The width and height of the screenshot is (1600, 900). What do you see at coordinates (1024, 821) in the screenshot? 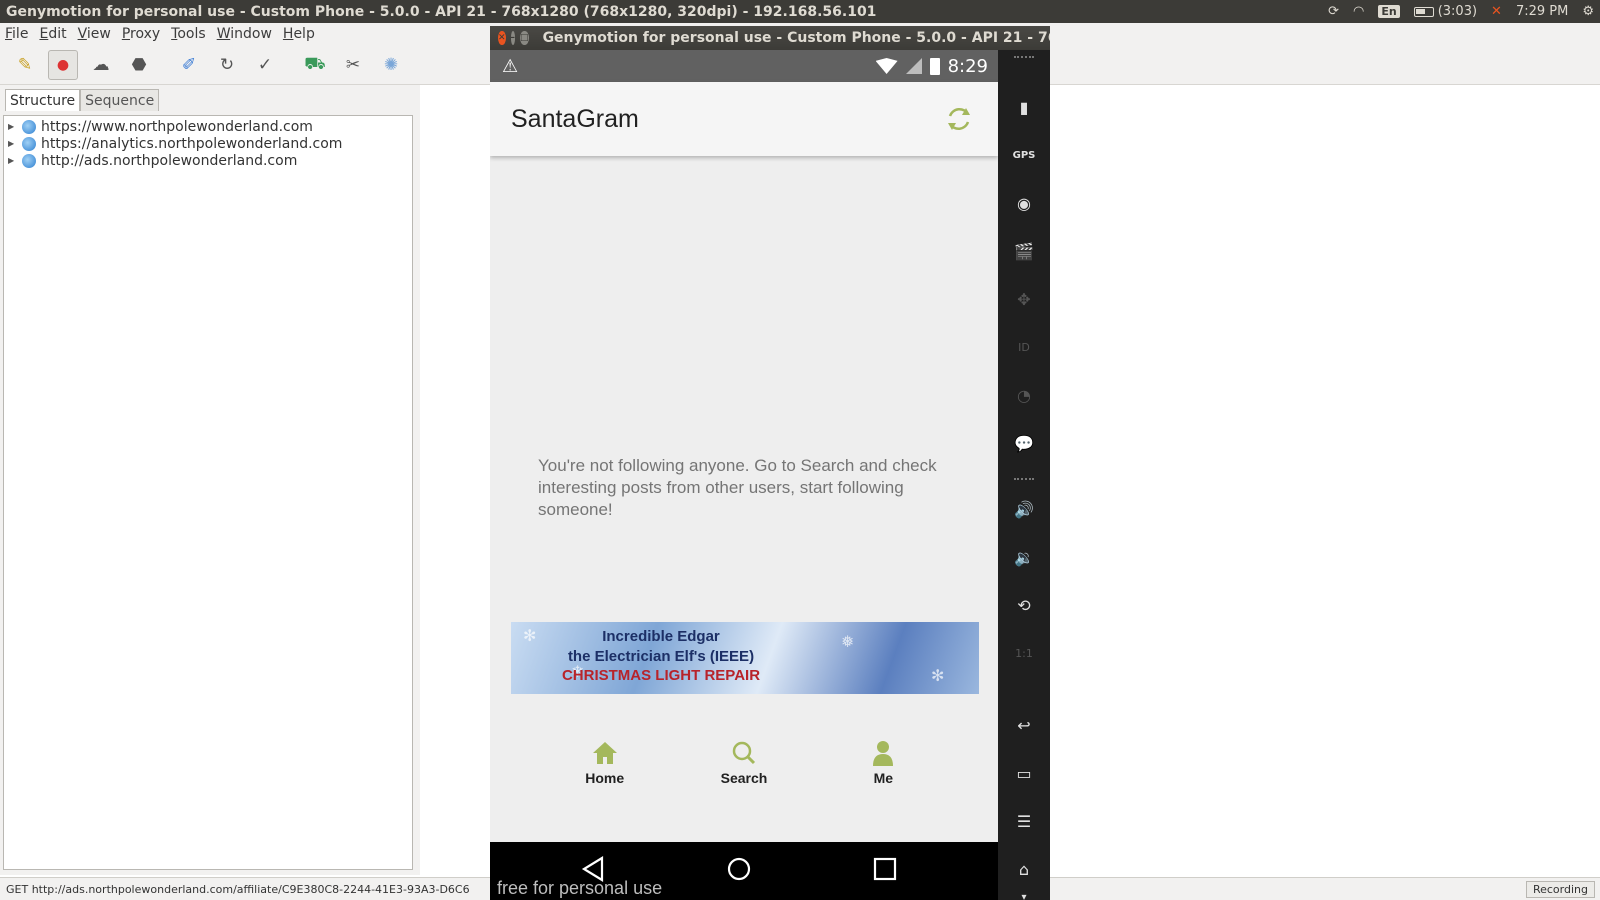
I see `menu-icon: ☰` at bounding box center [1024, 821].